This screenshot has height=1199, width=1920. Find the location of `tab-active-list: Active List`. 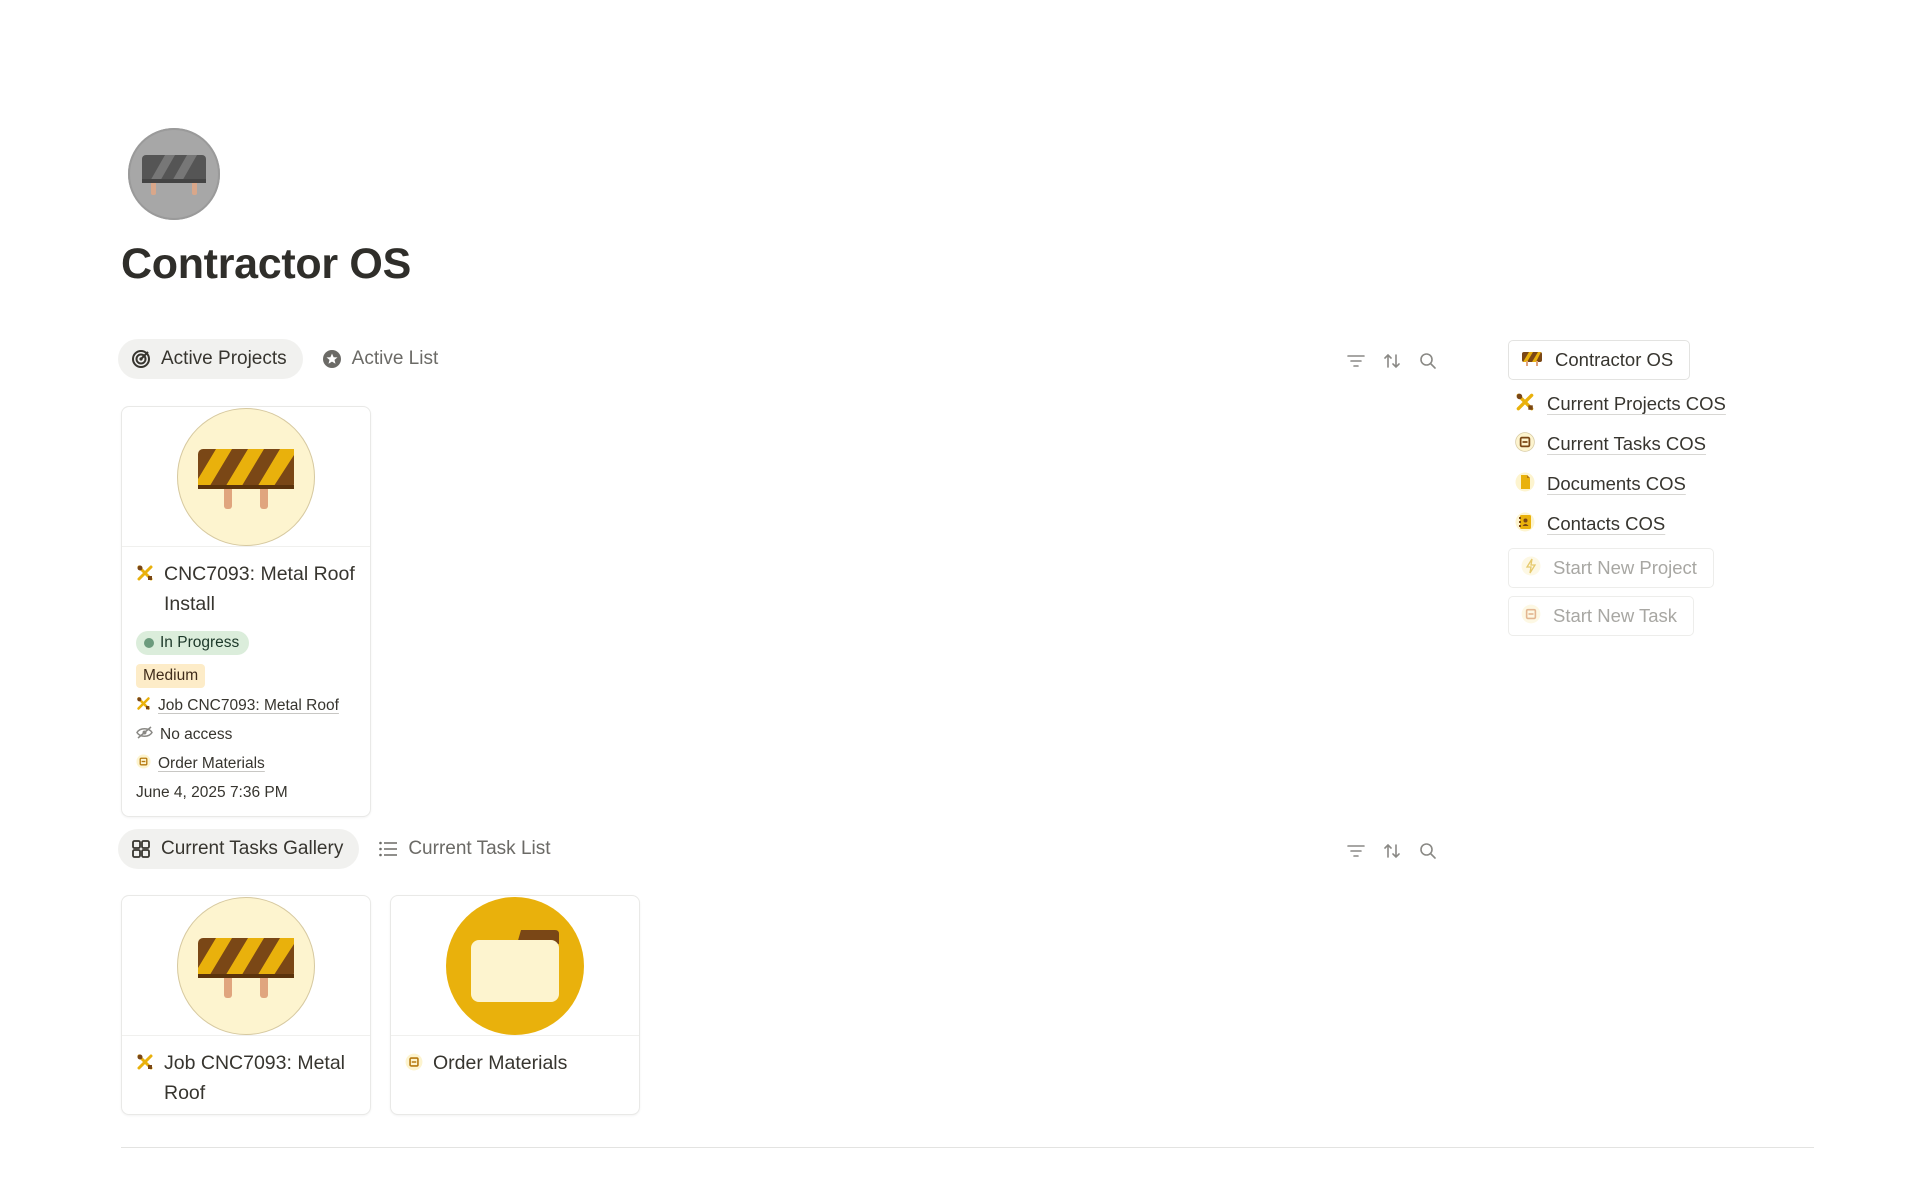

tab-active-list: Active List is located at coordinates (382, 359).